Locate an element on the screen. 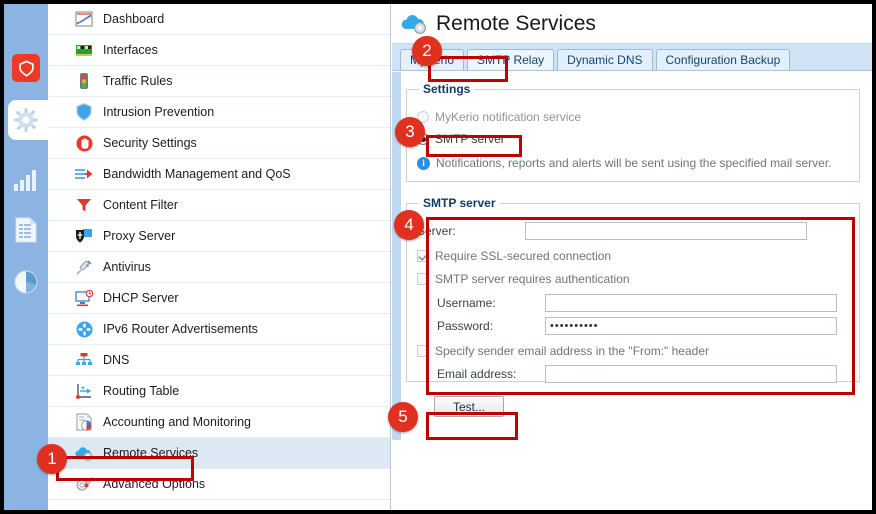 Image resolution: width=876 pixels, height=514 pixels. sidebar-item-label: Dashboard is located at coordinates (134, 19).